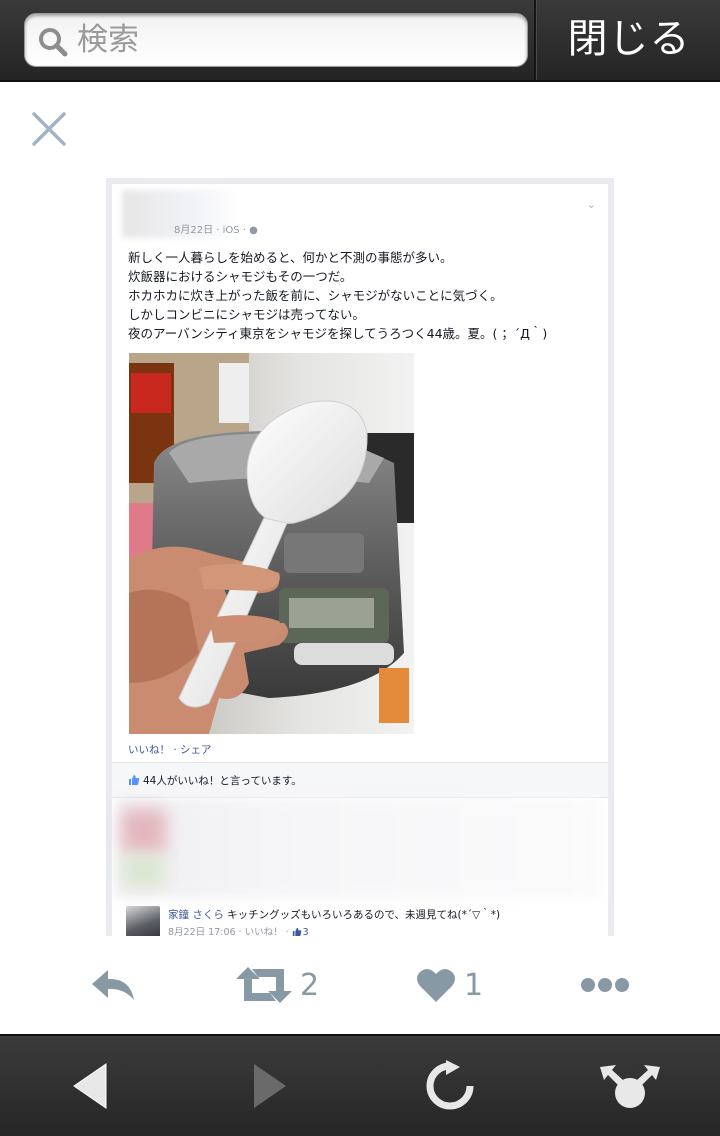 The width and height of the screenshot is (720, 1136). Describe the element at coordinates (362, 915) in the screenshot. I see `comment-body: キッチングッズもいろいろあるので、未週見てね(*´▽｀*)` at that location.